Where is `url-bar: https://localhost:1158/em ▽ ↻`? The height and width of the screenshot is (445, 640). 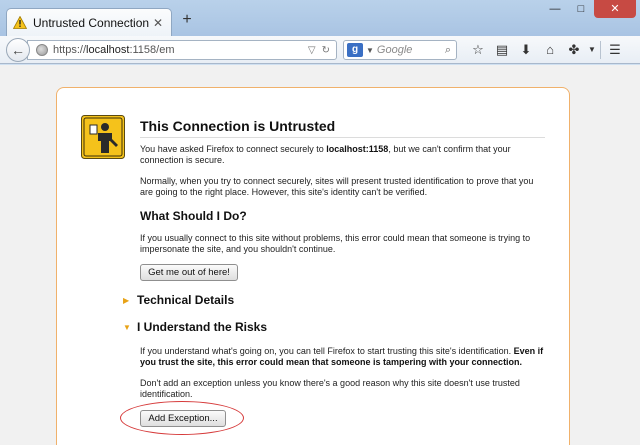
url-bar: https://localhost:1158/em ▽ ↻ is located at coordinates (182, 50).